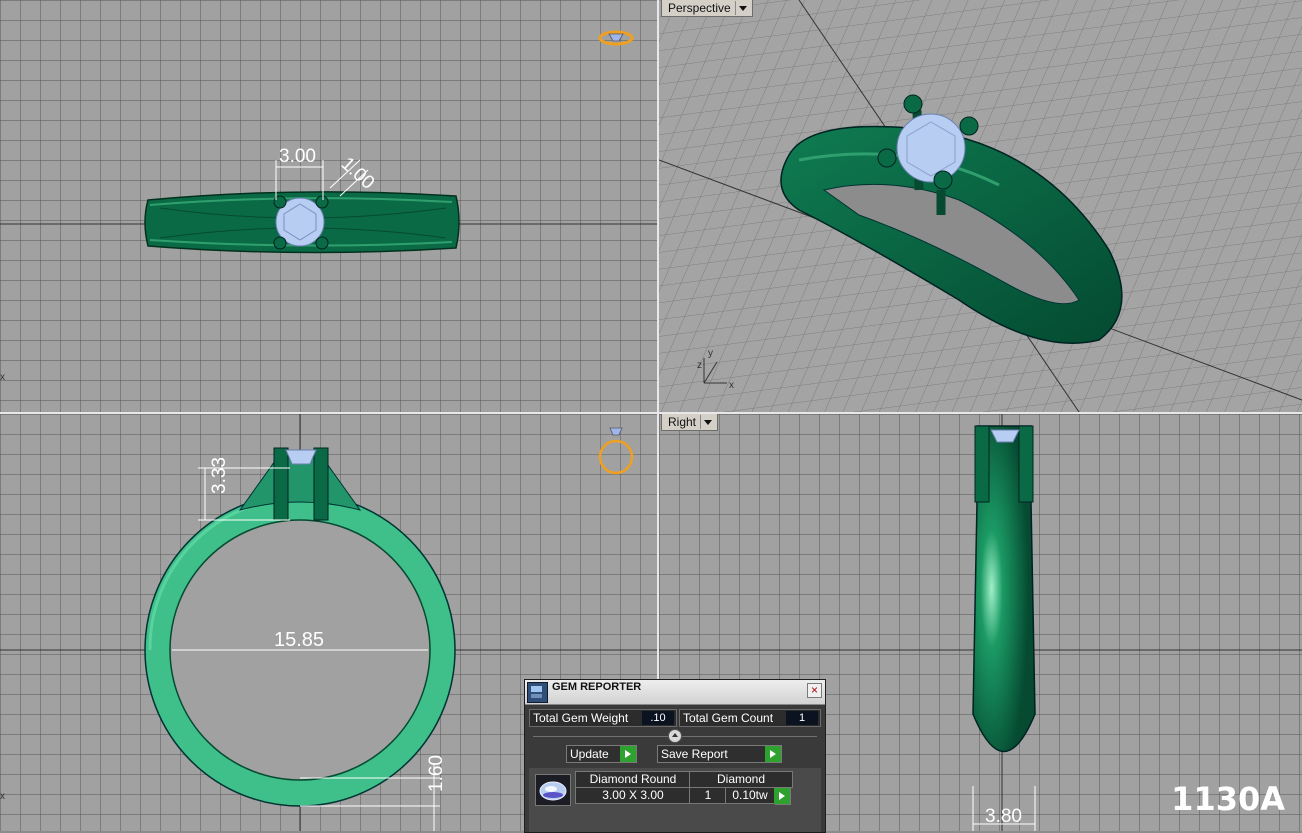 Image resolution: width=1302 pixels, height=833 pixels. I want to click on viewport-tab-right: Right, so click(690, 422).